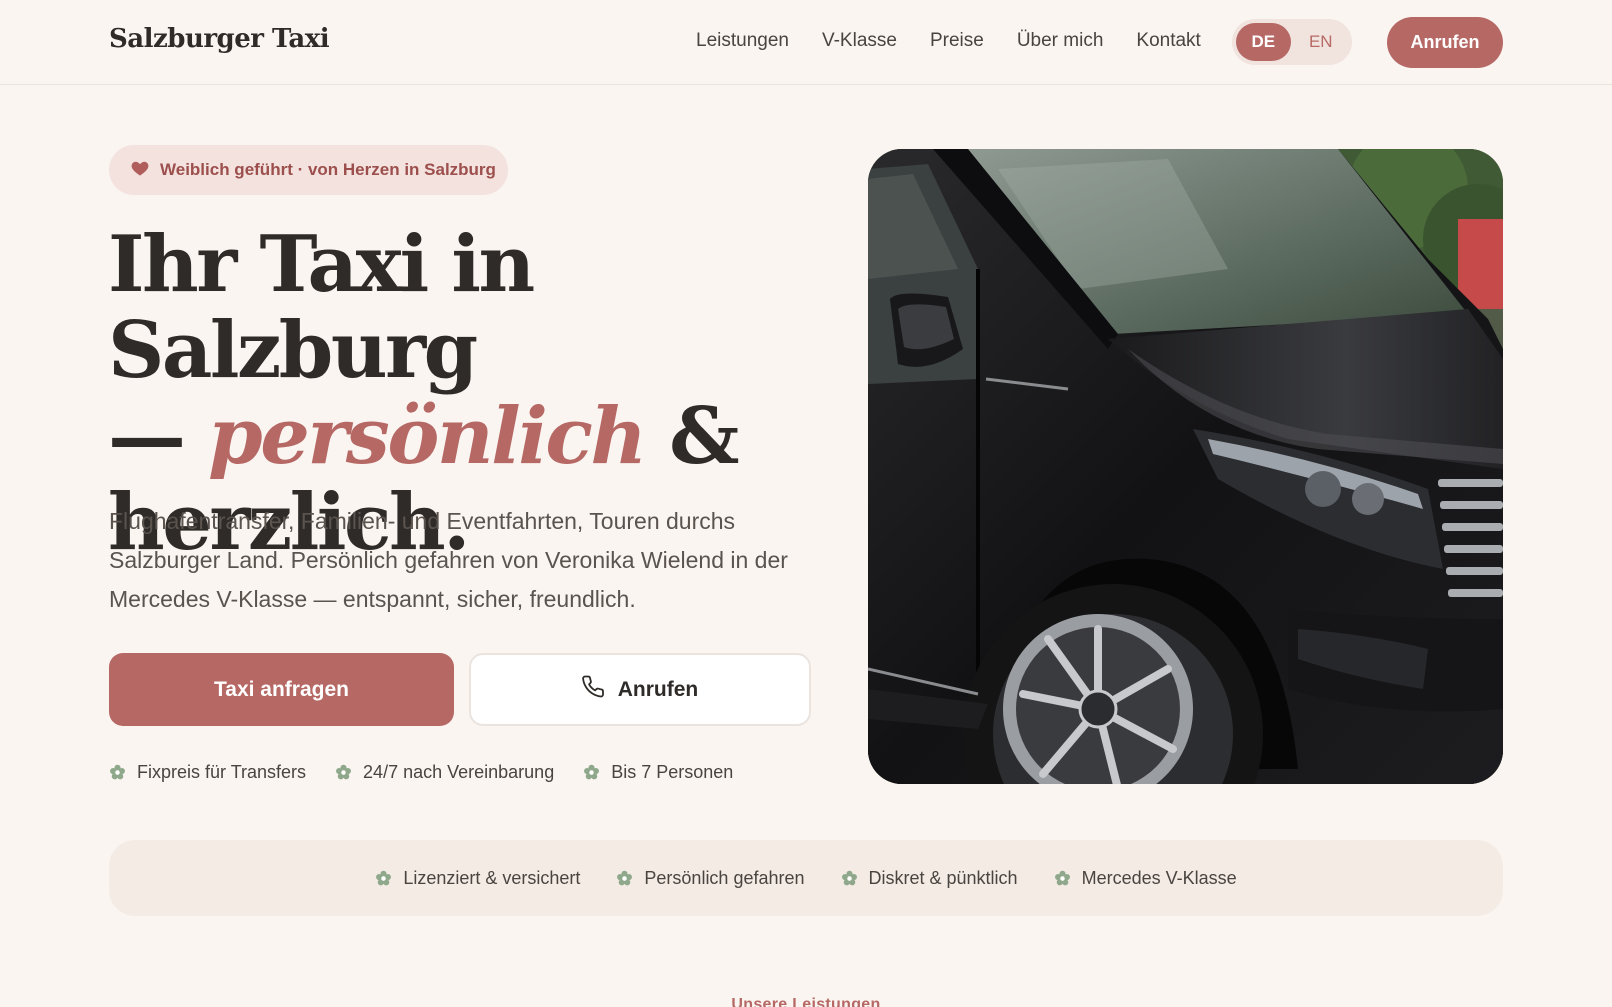 Image resolution: width=1612 pixels, height=1007 pixels. I want to click on trust-item: Lizenziert & versichert, so click(477, 878).